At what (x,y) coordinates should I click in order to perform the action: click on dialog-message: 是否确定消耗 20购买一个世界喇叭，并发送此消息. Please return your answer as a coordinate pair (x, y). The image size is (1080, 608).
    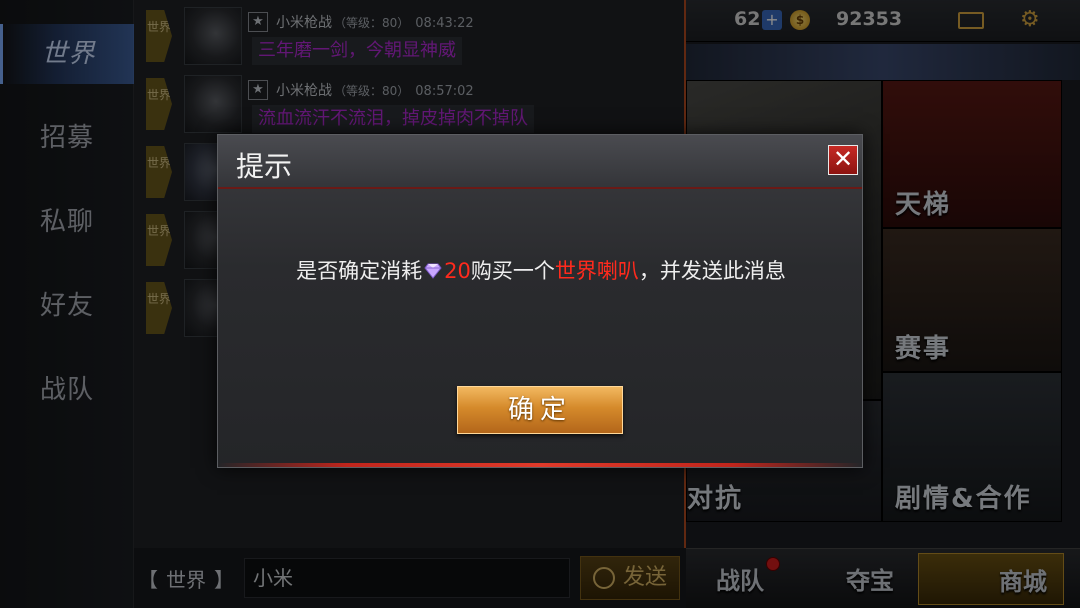
    Looking at the image, I should click on (541, 271).